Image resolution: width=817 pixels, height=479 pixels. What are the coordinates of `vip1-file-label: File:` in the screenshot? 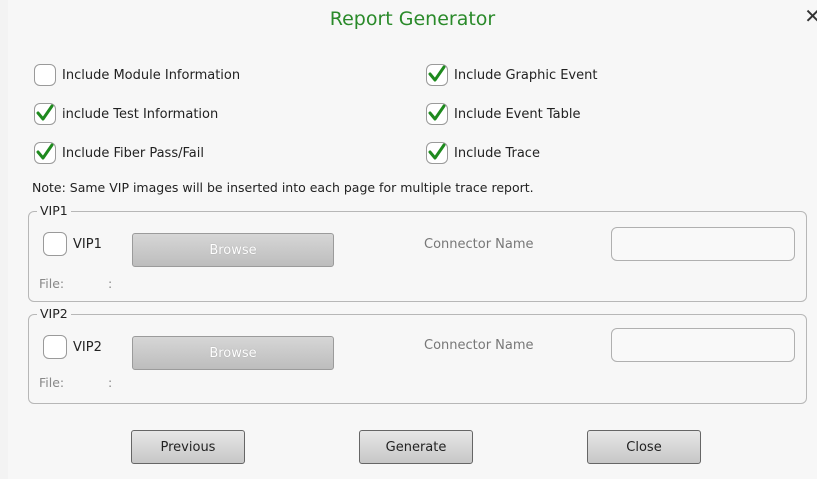 It's located at (52, 283).